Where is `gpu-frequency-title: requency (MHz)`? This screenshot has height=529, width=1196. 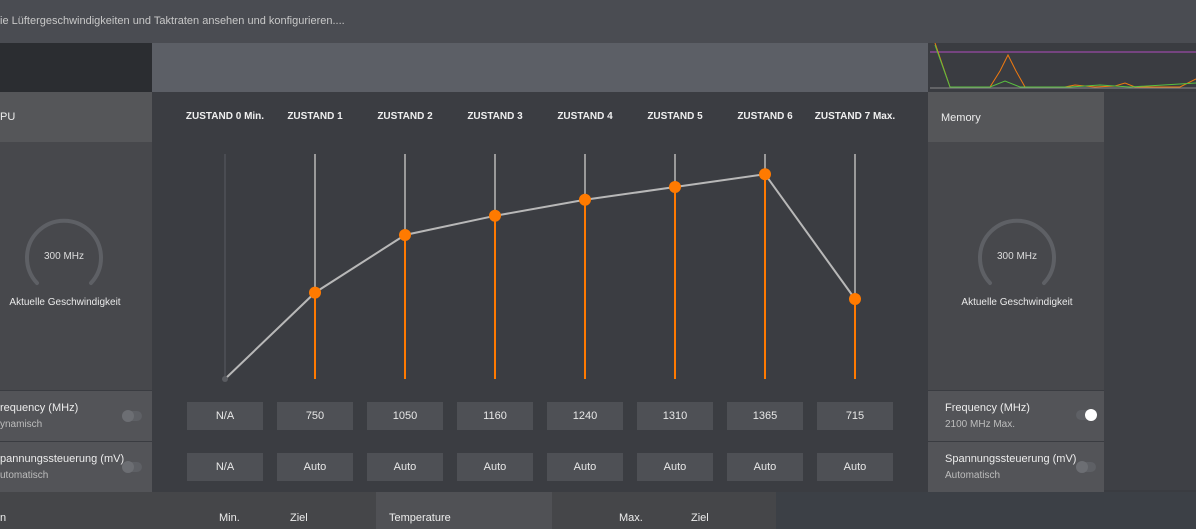
gpu-frequency-title: requency (MHz) is located at coordinates (39, 408).